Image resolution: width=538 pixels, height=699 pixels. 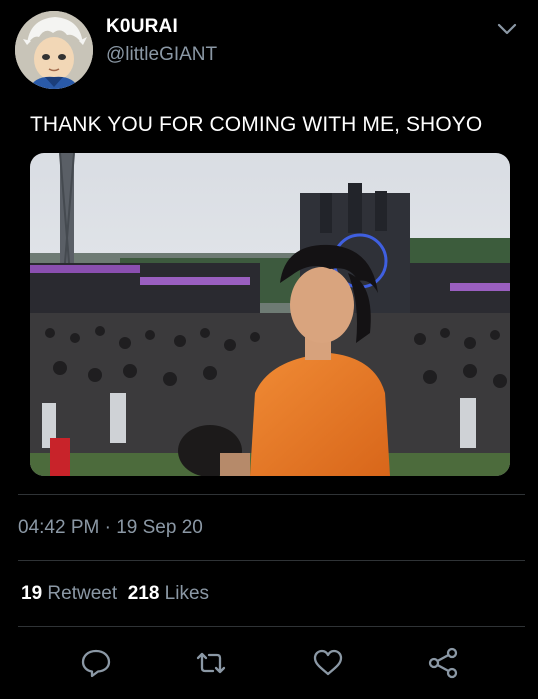 I want to click on retweet-count: 19, so click(x=32, y=593).